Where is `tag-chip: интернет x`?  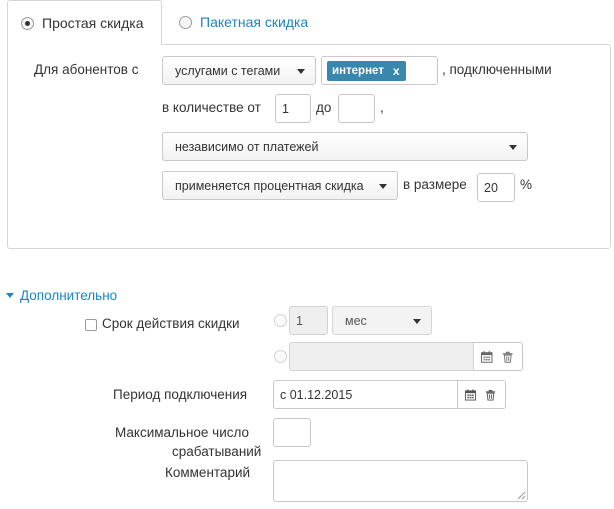 tag-chip: интернет x is located at coordinates (366, 71).